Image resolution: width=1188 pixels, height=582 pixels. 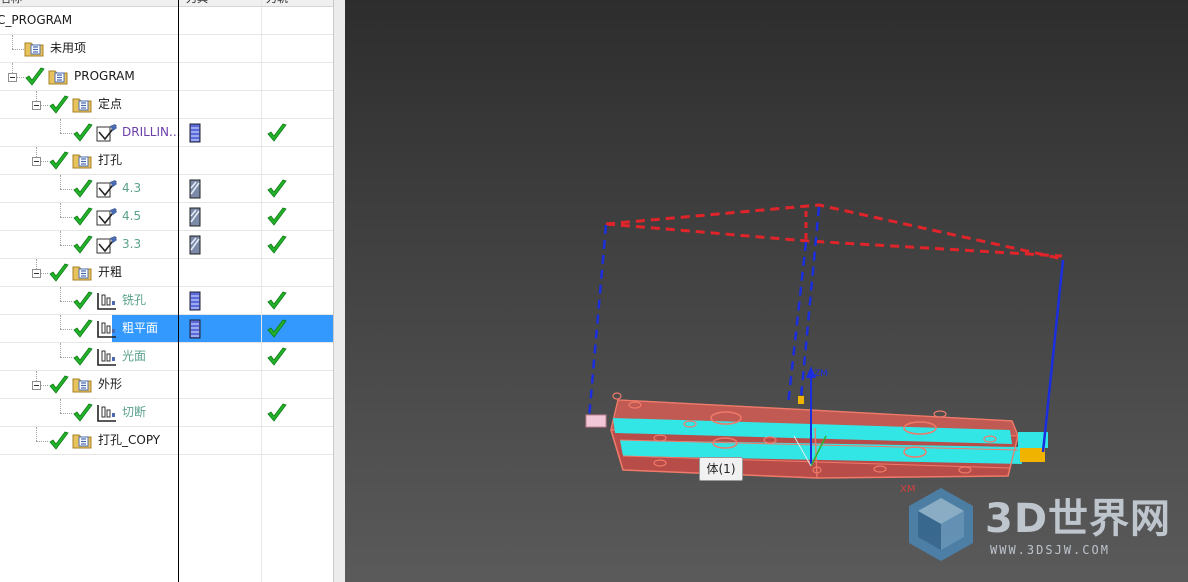 I want to click on tree-row: 4.3, so click(x=166, y=189).